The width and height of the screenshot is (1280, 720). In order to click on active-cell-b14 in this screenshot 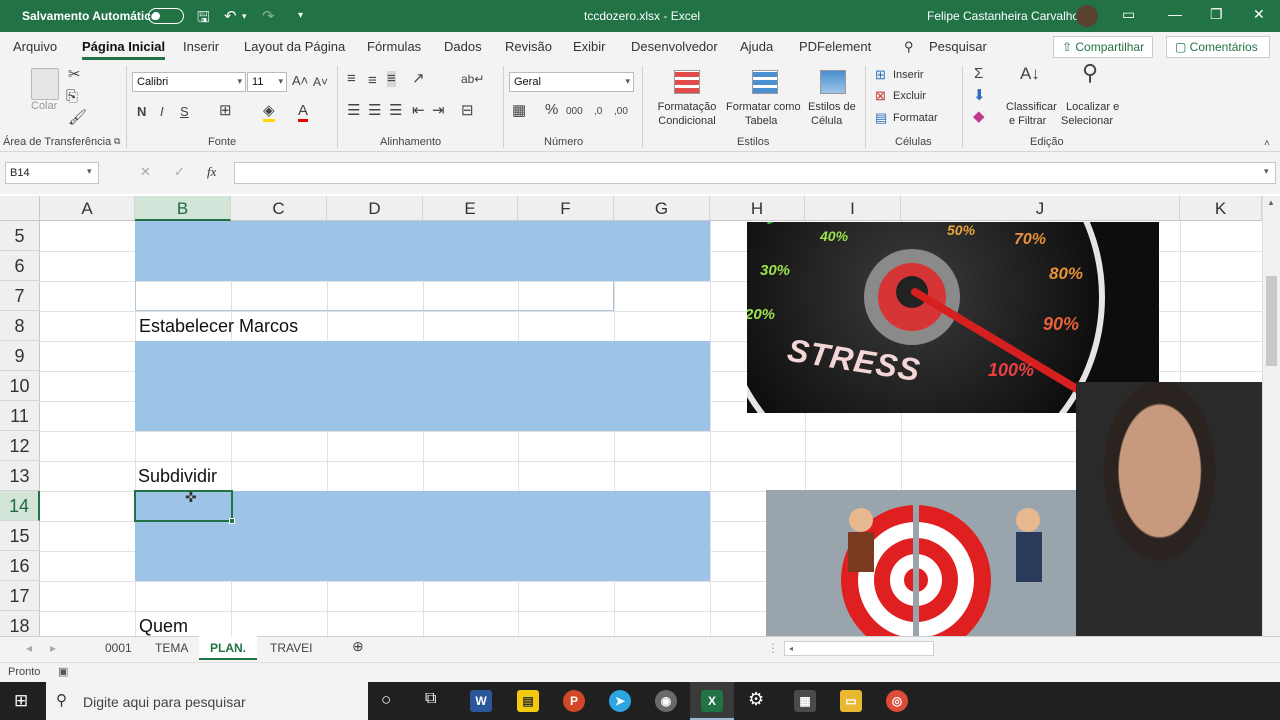, I will do `click(183, 506)`.